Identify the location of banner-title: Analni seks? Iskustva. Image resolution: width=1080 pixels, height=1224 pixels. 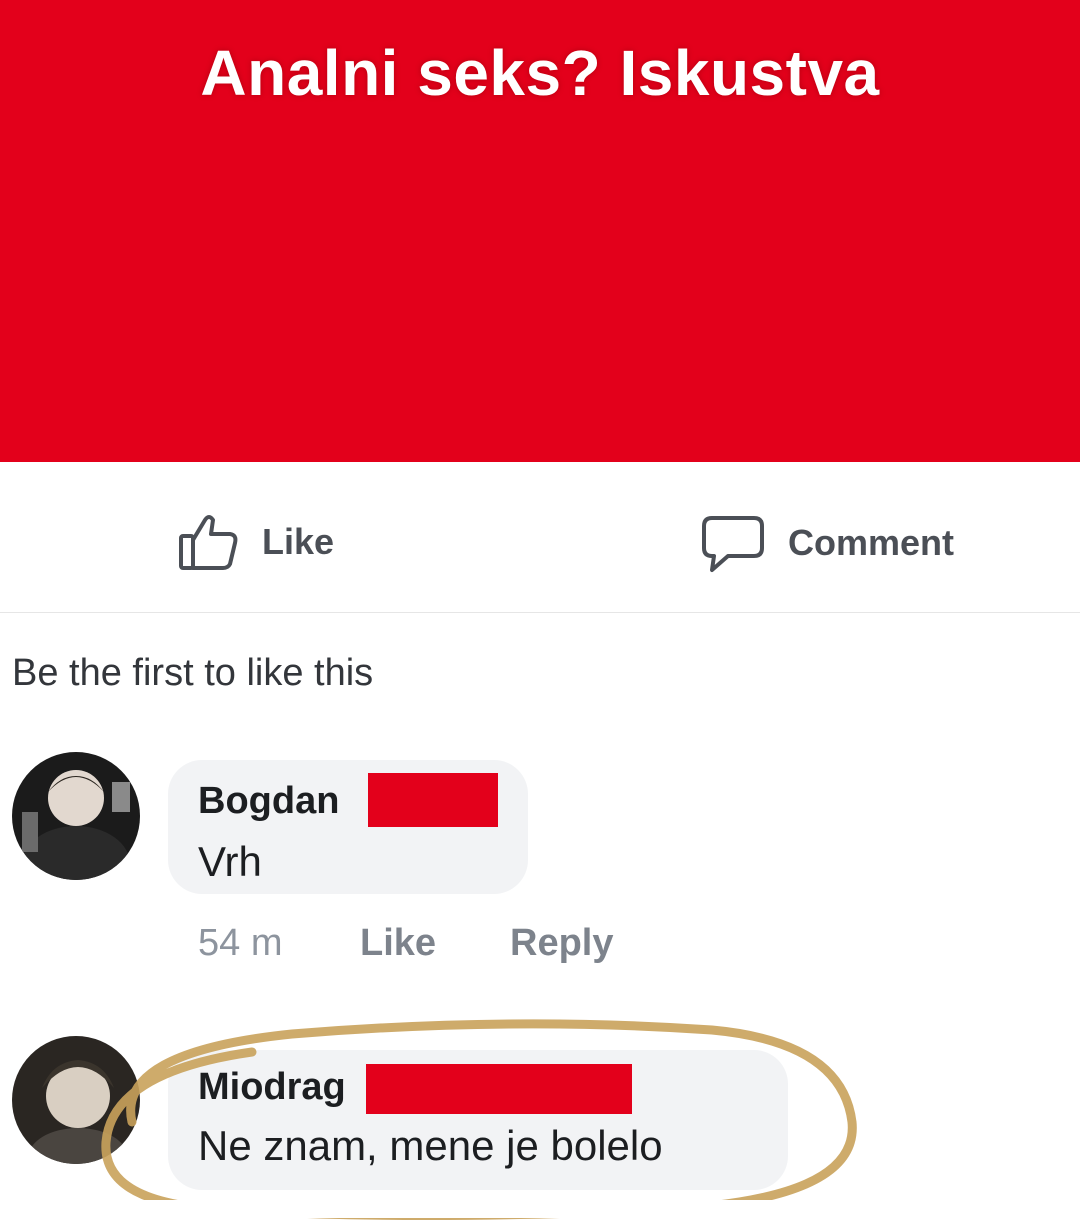
(540, 73).